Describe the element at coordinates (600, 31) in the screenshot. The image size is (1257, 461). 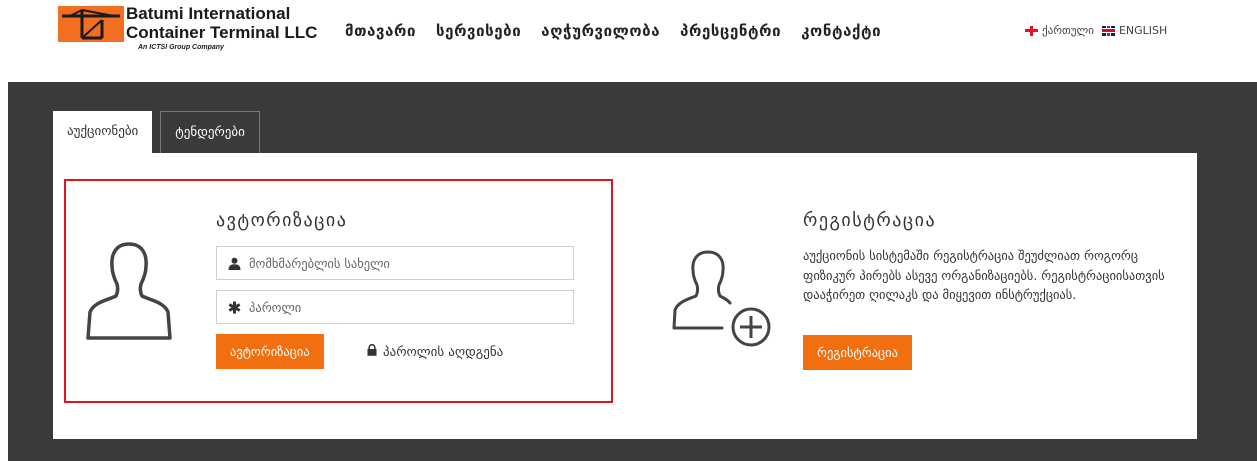
I see `nav-item-equipment: აღჭურვილობა` at that location.